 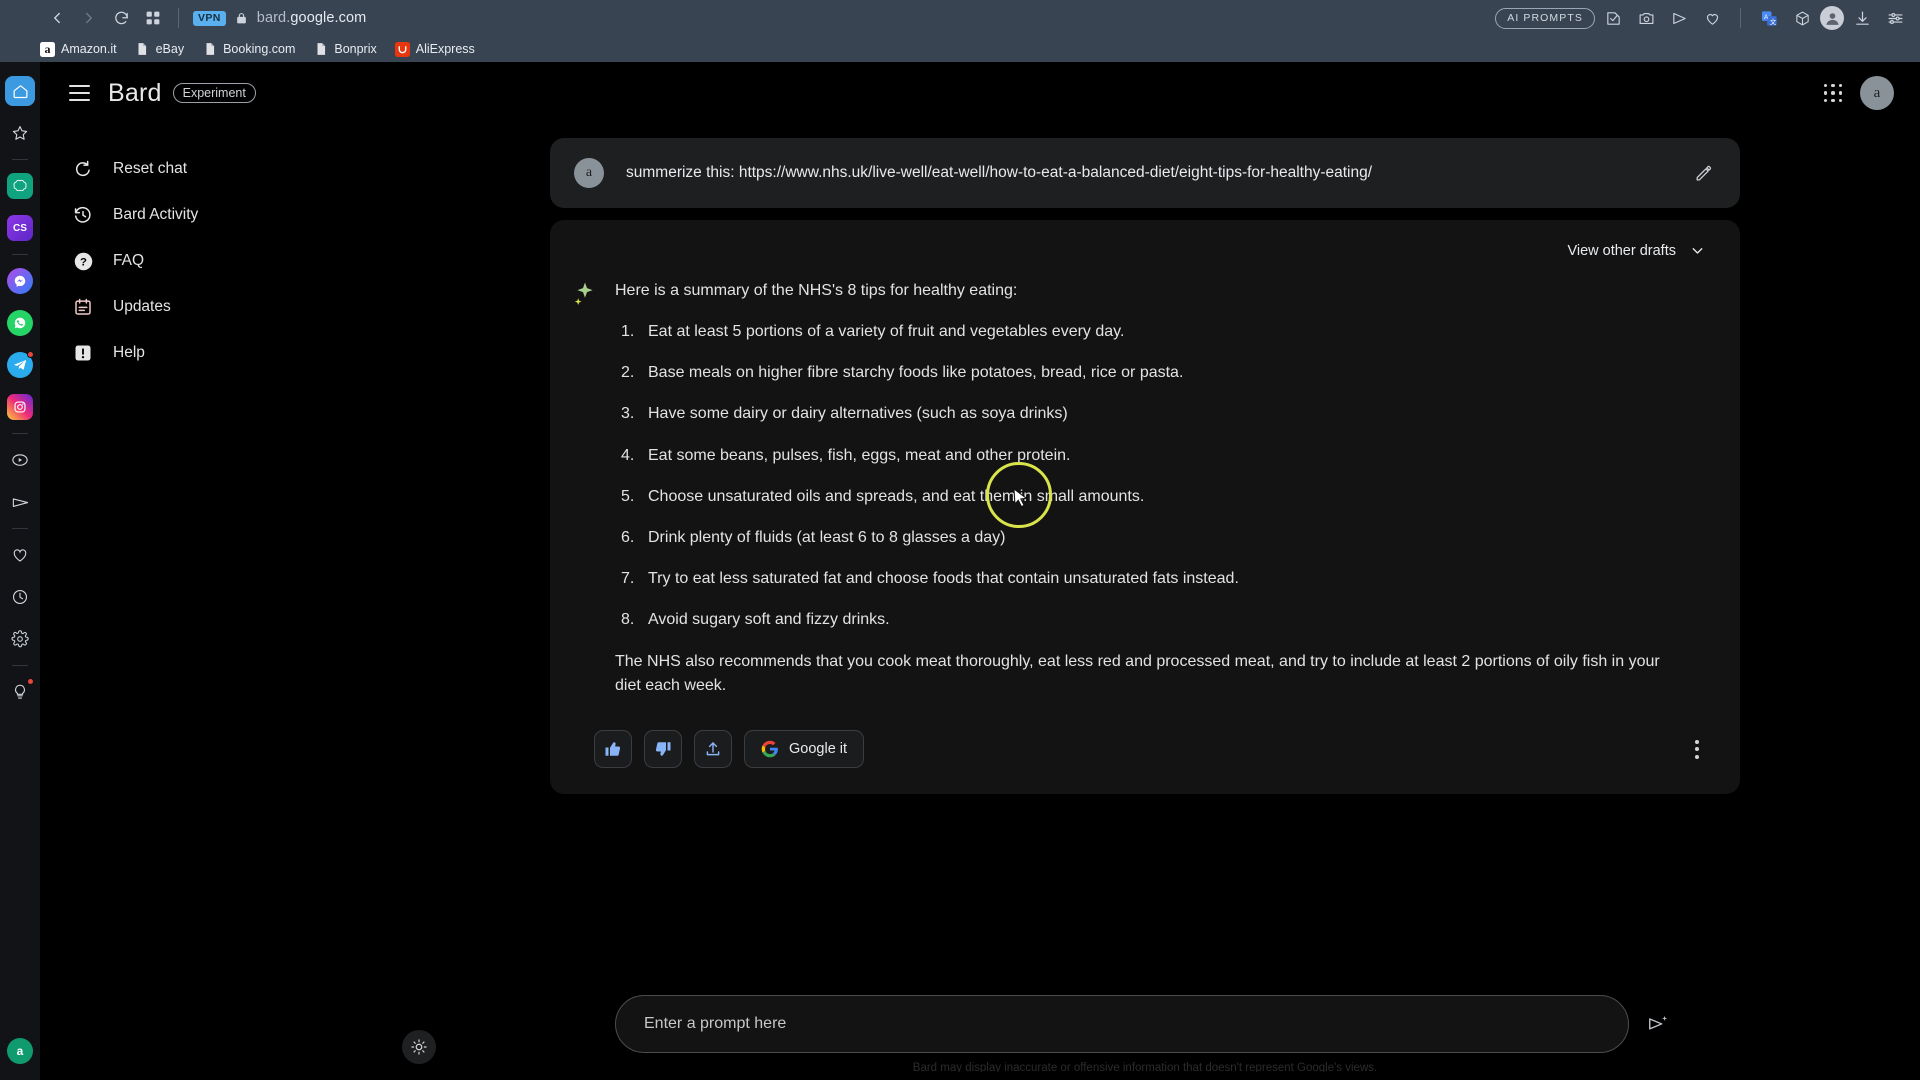 I want to click on rail-item-ideas, so click(x=20, y=692).